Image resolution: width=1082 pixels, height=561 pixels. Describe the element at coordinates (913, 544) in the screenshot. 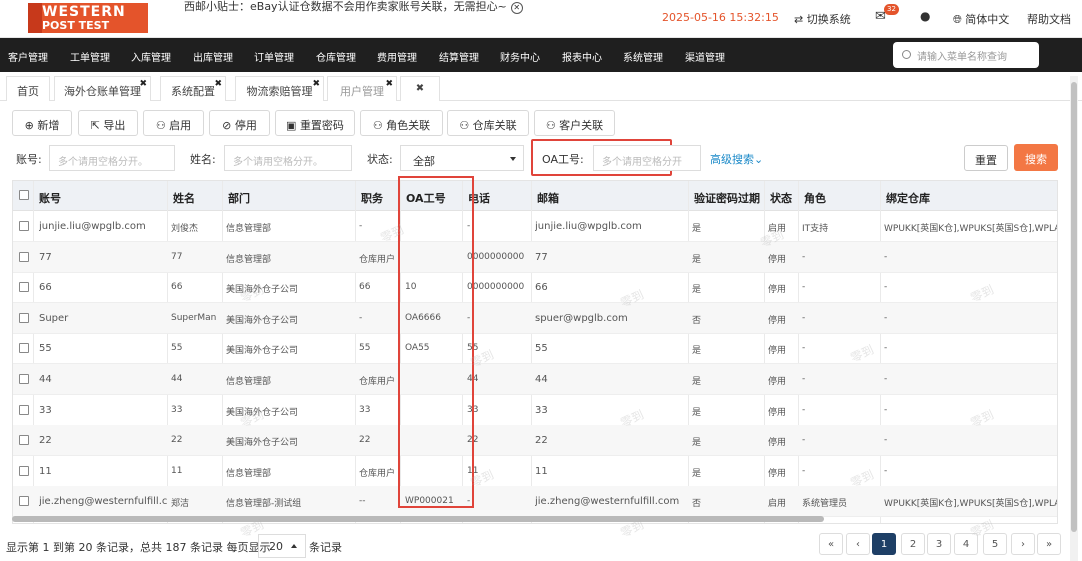

I see `page-2-button: 2` at that location.